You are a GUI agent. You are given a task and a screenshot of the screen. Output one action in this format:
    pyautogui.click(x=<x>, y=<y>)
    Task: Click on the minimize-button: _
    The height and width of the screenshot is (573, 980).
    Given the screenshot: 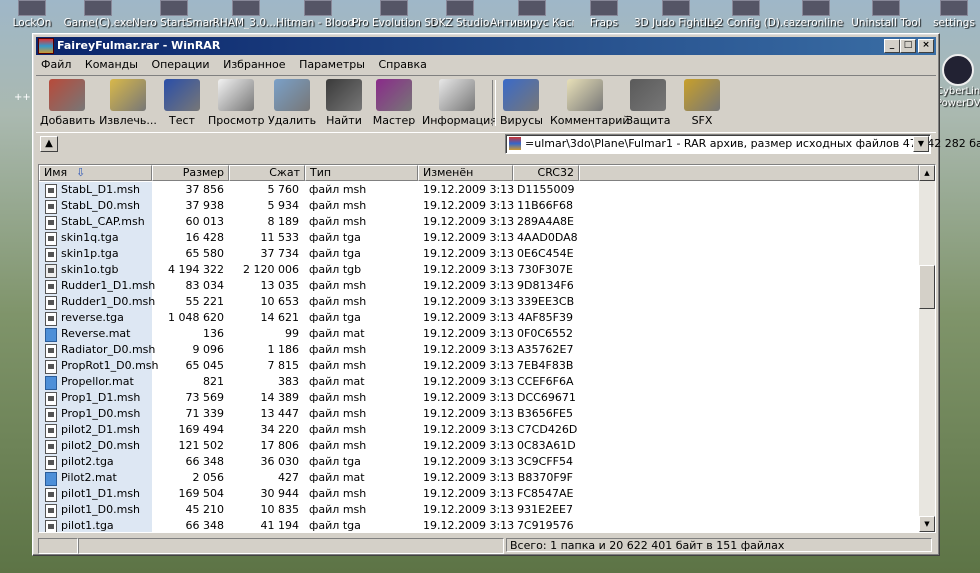 What is the action you would take?
    pyautogui.click(x=892, y=46)
    